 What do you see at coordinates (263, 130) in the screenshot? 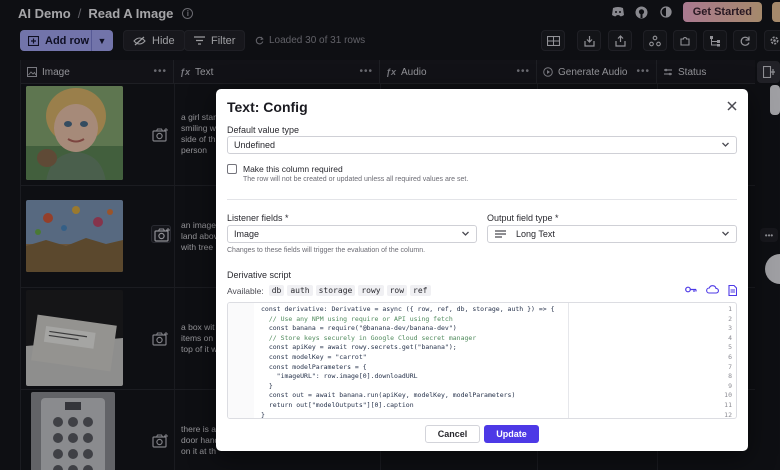
I see `default-value-label: Default value type` at bounding box center [263, 130].